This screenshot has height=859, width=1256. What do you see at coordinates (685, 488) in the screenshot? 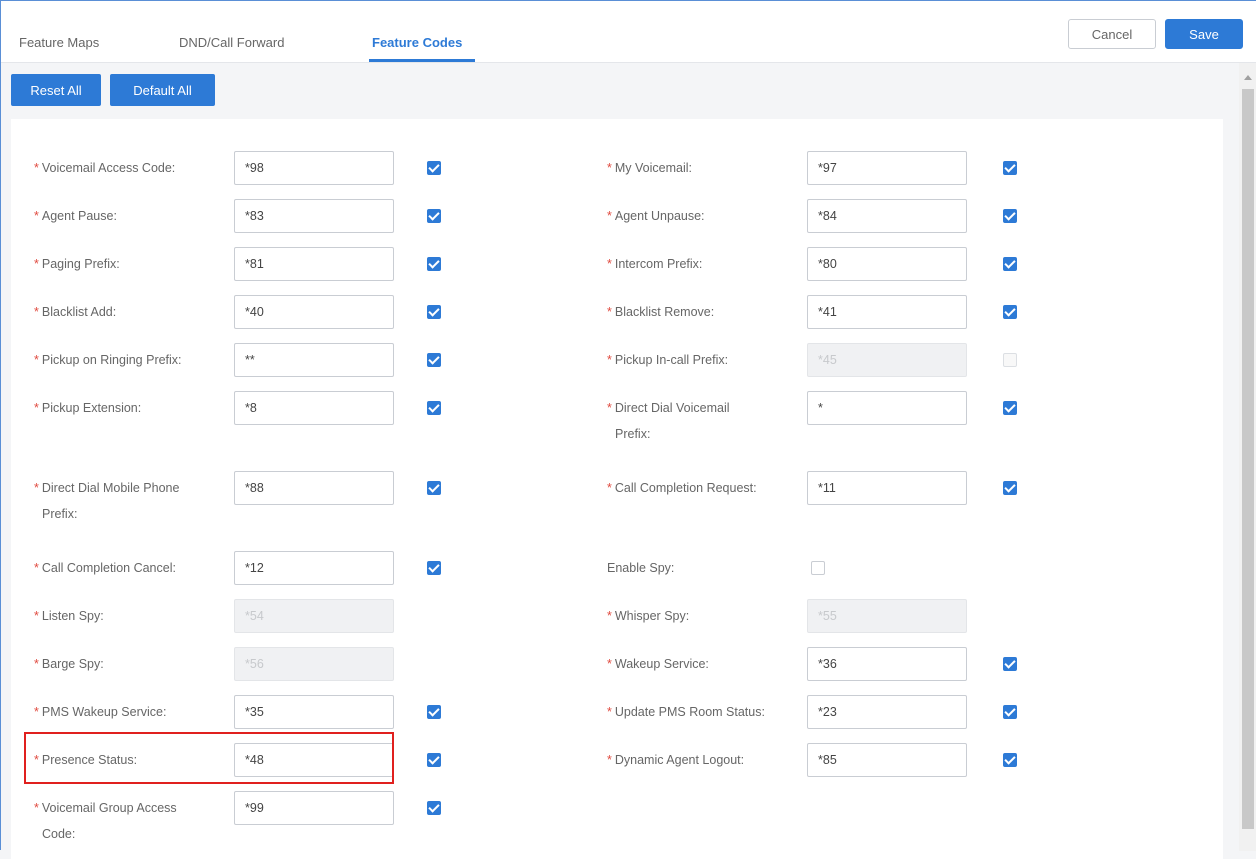
I see `field-label-text: Call Completion Request:` at bounding box center [685, 488].